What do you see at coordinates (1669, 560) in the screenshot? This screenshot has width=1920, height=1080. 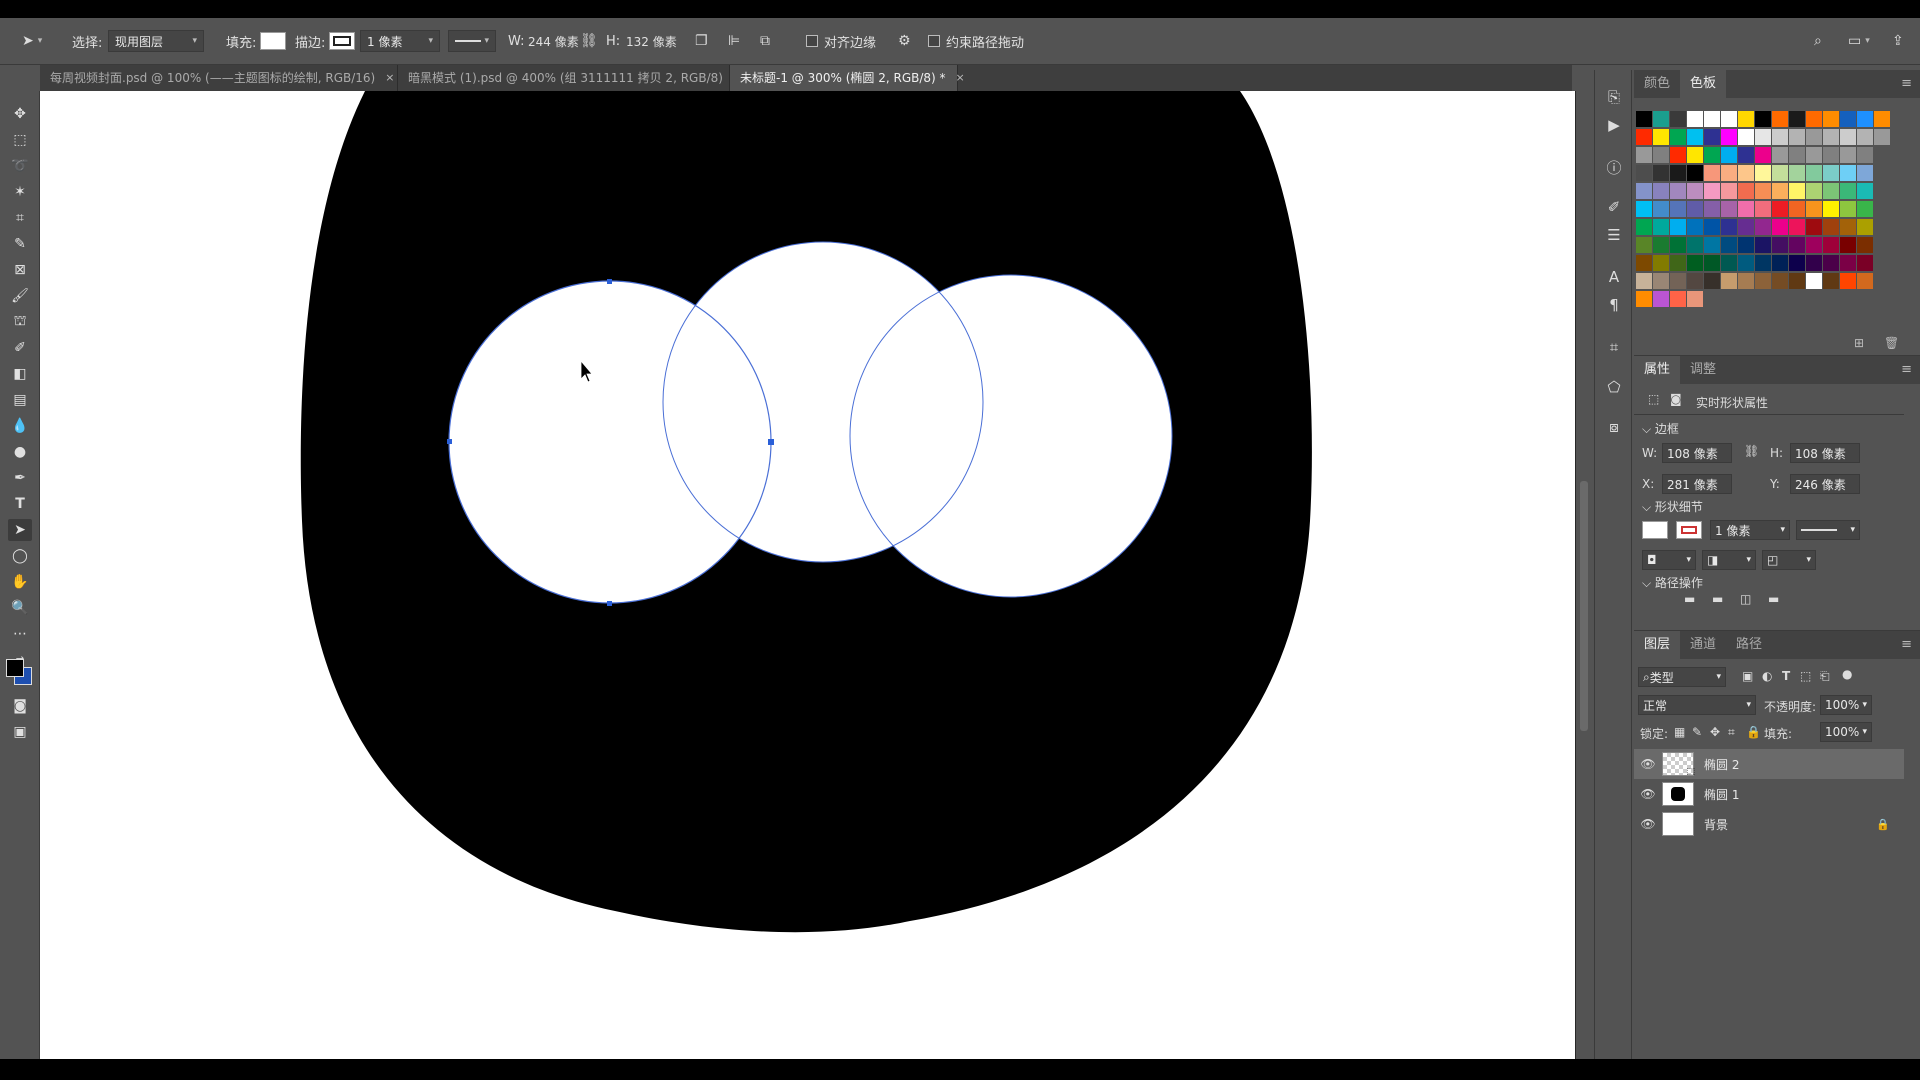 I see `stroke-align-dropdown: ◘ ▾` at bounding box center [1669, 560].